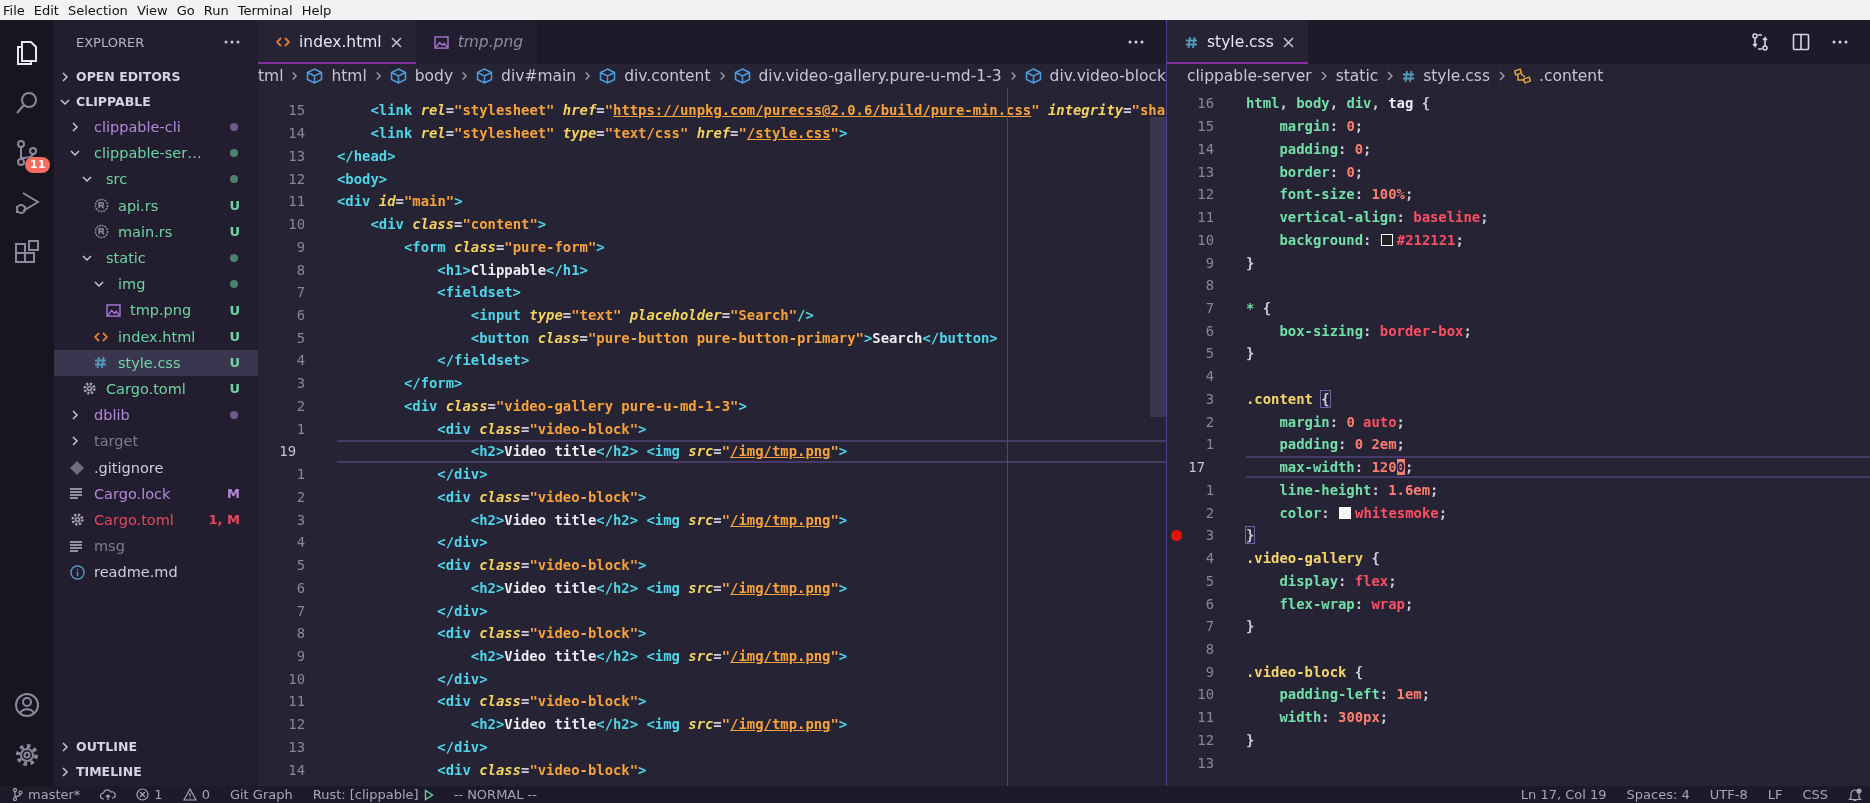  I want to click on menu-item: Selection, so click(99, 10).